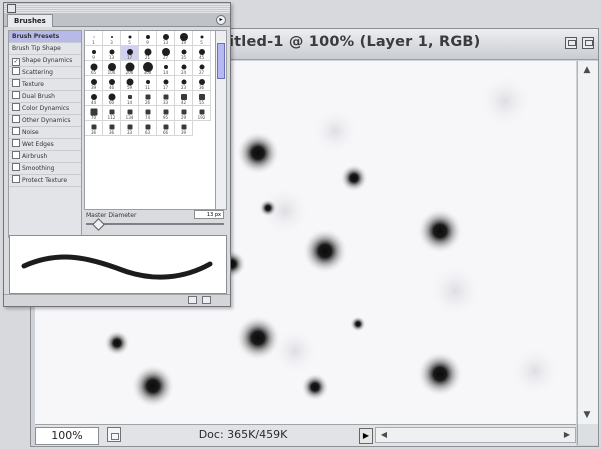 This screenshot has width=601, height=449. Describe the element at coordinates (11, 8) in the screenshot. I see `palette-close-icon` at that location.